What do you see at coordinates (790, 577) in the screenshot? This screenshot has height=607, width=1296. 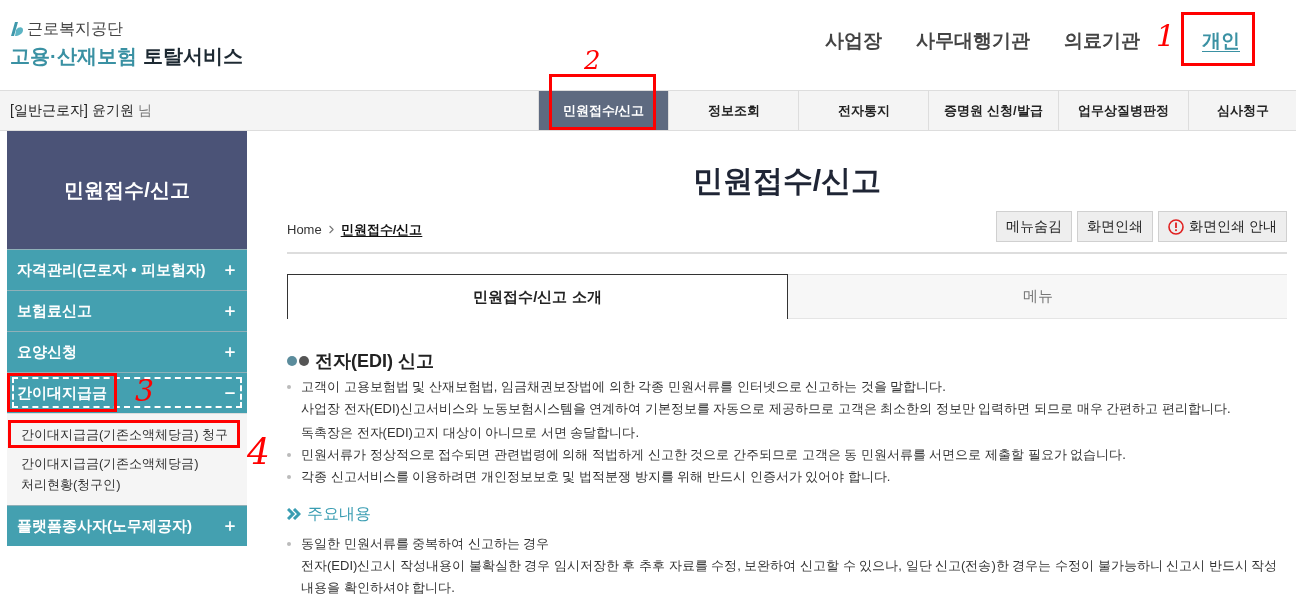 I see `body-text: 전자(EDI)신고시 작성내용이 불확실한 경우 임시저장한 후 추후 자료를 수정, 보완하여 신고할 수 있으나, 일단 신고(전송)한 경우는 수정이 불가능하니 신고시 반드시 작성내용을 확인하셔야 합니다.` at bounding box center [790, 577].